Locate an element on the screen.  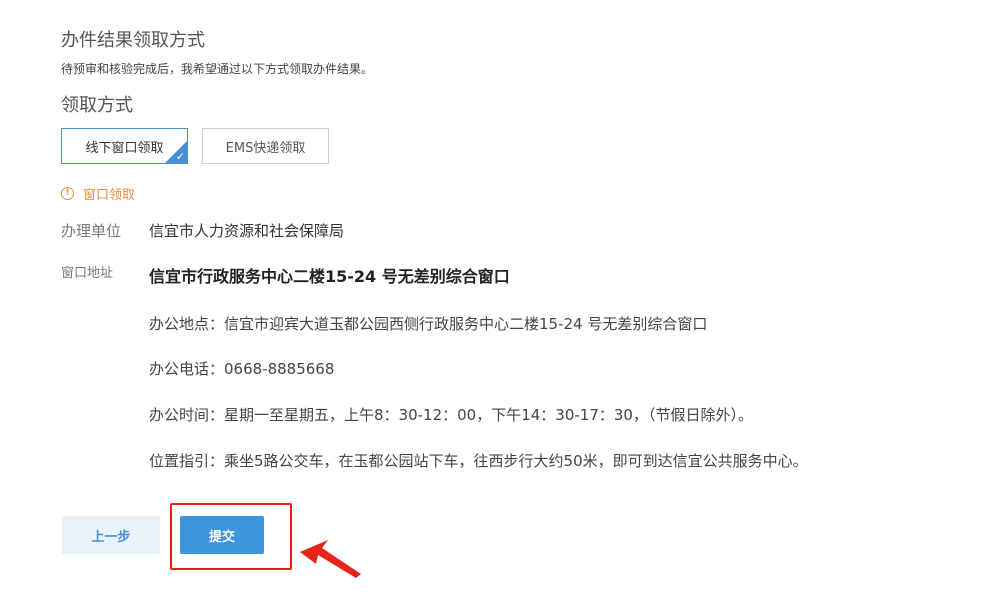
option-ems-express-label: EMS快递领取 is located at coordinates (265, 148).